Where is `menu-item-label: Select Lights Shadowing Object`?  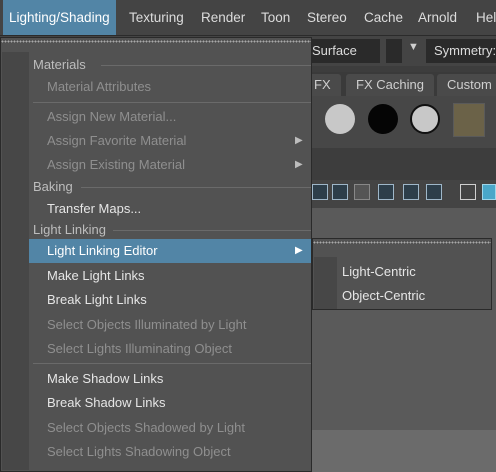 menu-item-label: Select Lights Shadowing Object is located at coordinates (139, 451).